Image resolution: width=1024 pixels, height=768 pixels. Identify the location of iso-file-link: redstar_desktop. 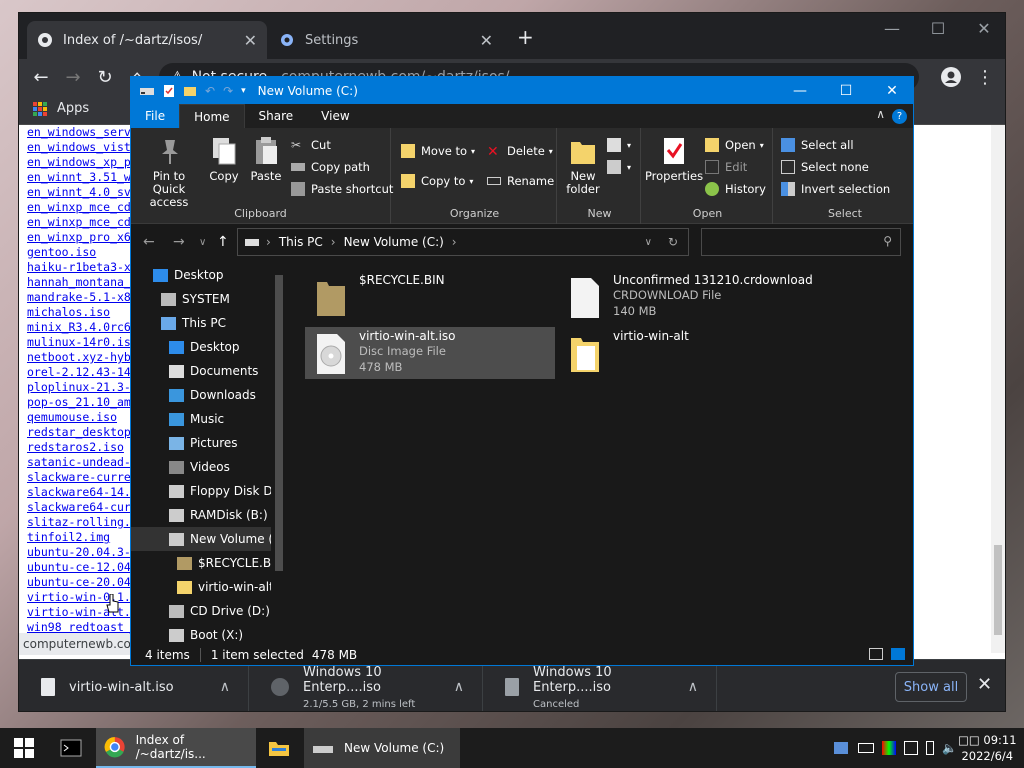
(83, 432).